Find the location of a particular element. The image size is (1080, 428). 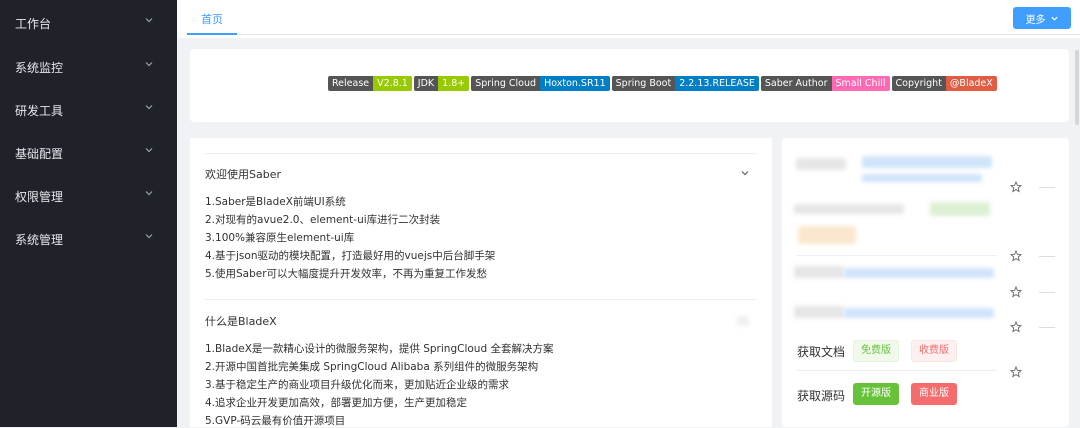

list-item: 5.使用Saber可以大幅度提升开发效率，不再为重复工作发愁 is located at coordinates (346, 274).